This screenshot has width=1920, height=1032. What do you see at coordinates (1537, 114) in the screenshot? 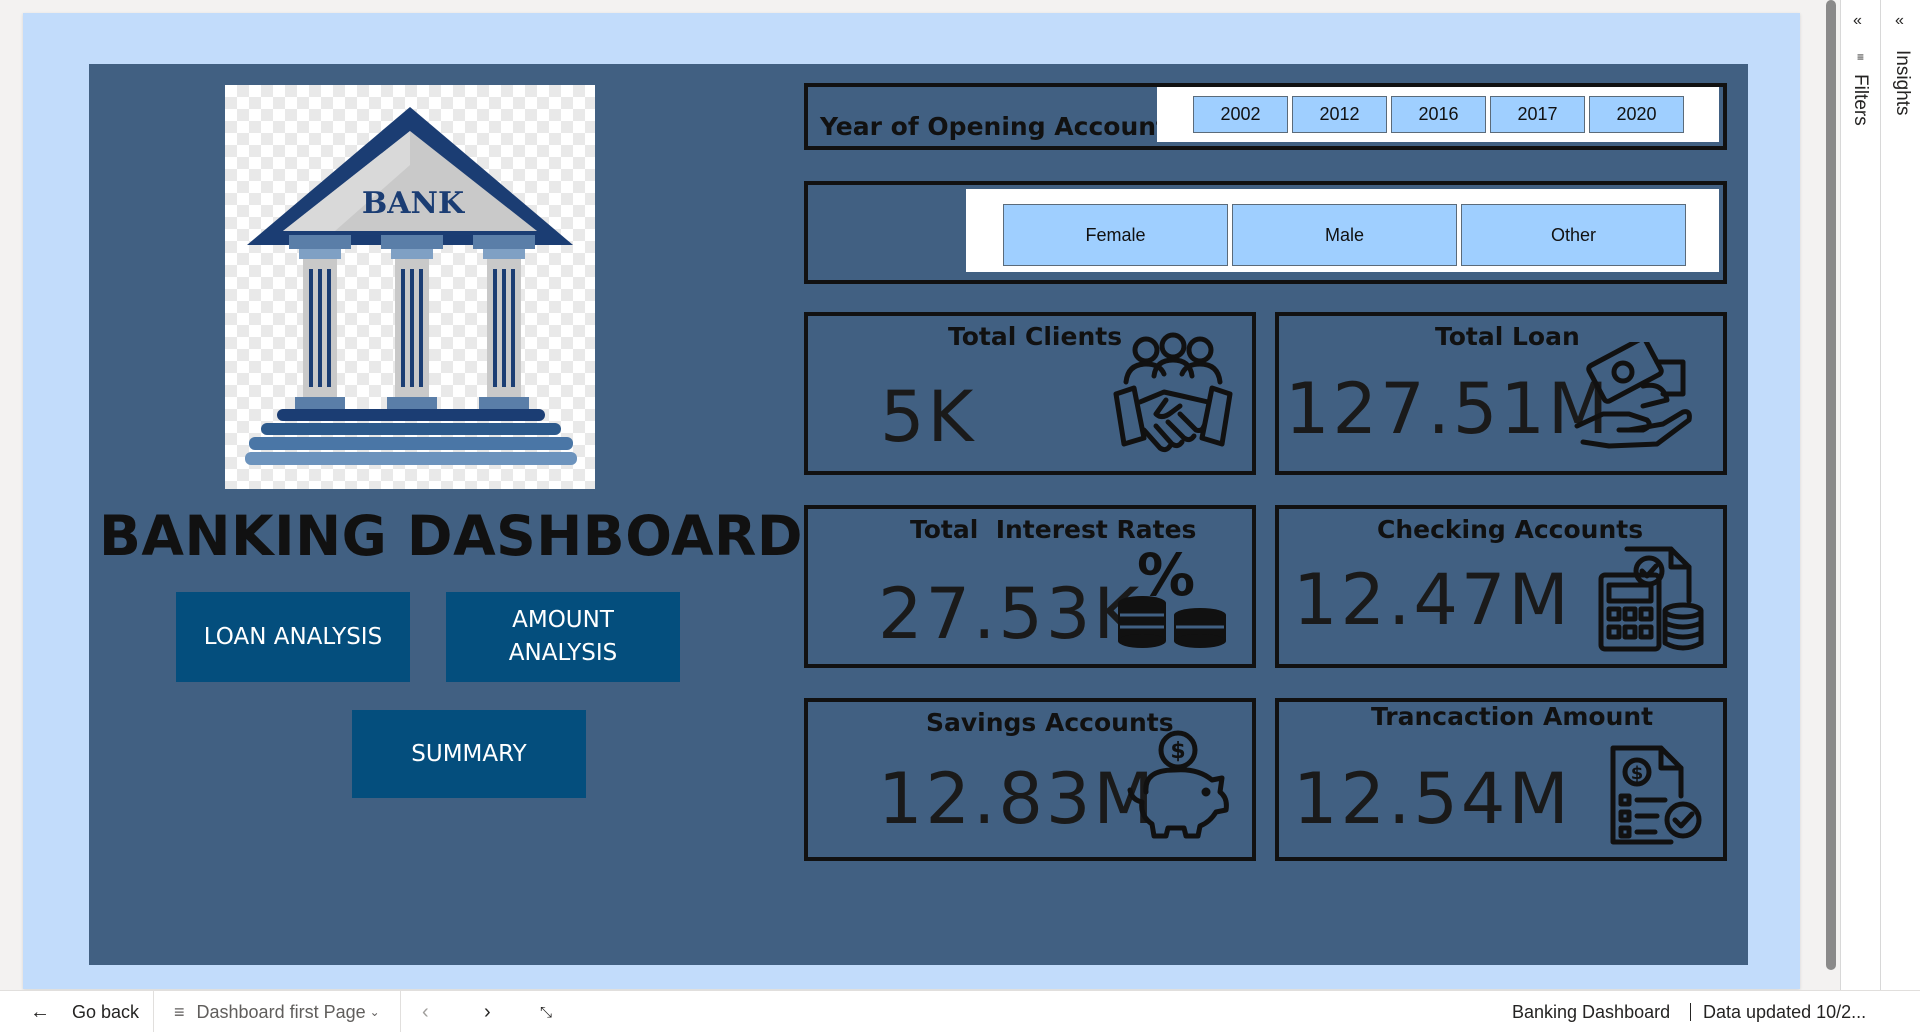
I see `year-chip-2017: 2017` at bounding box center [1537, 114].